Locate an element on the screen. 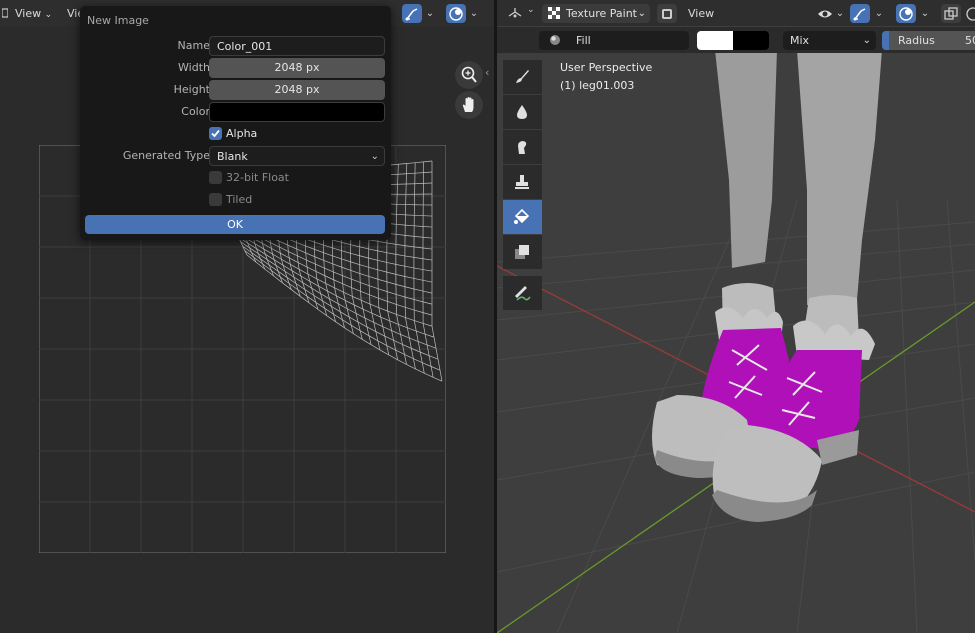 This screenshot has width=975, height=633. editor-type-icon is located at coordinates (5, 13).